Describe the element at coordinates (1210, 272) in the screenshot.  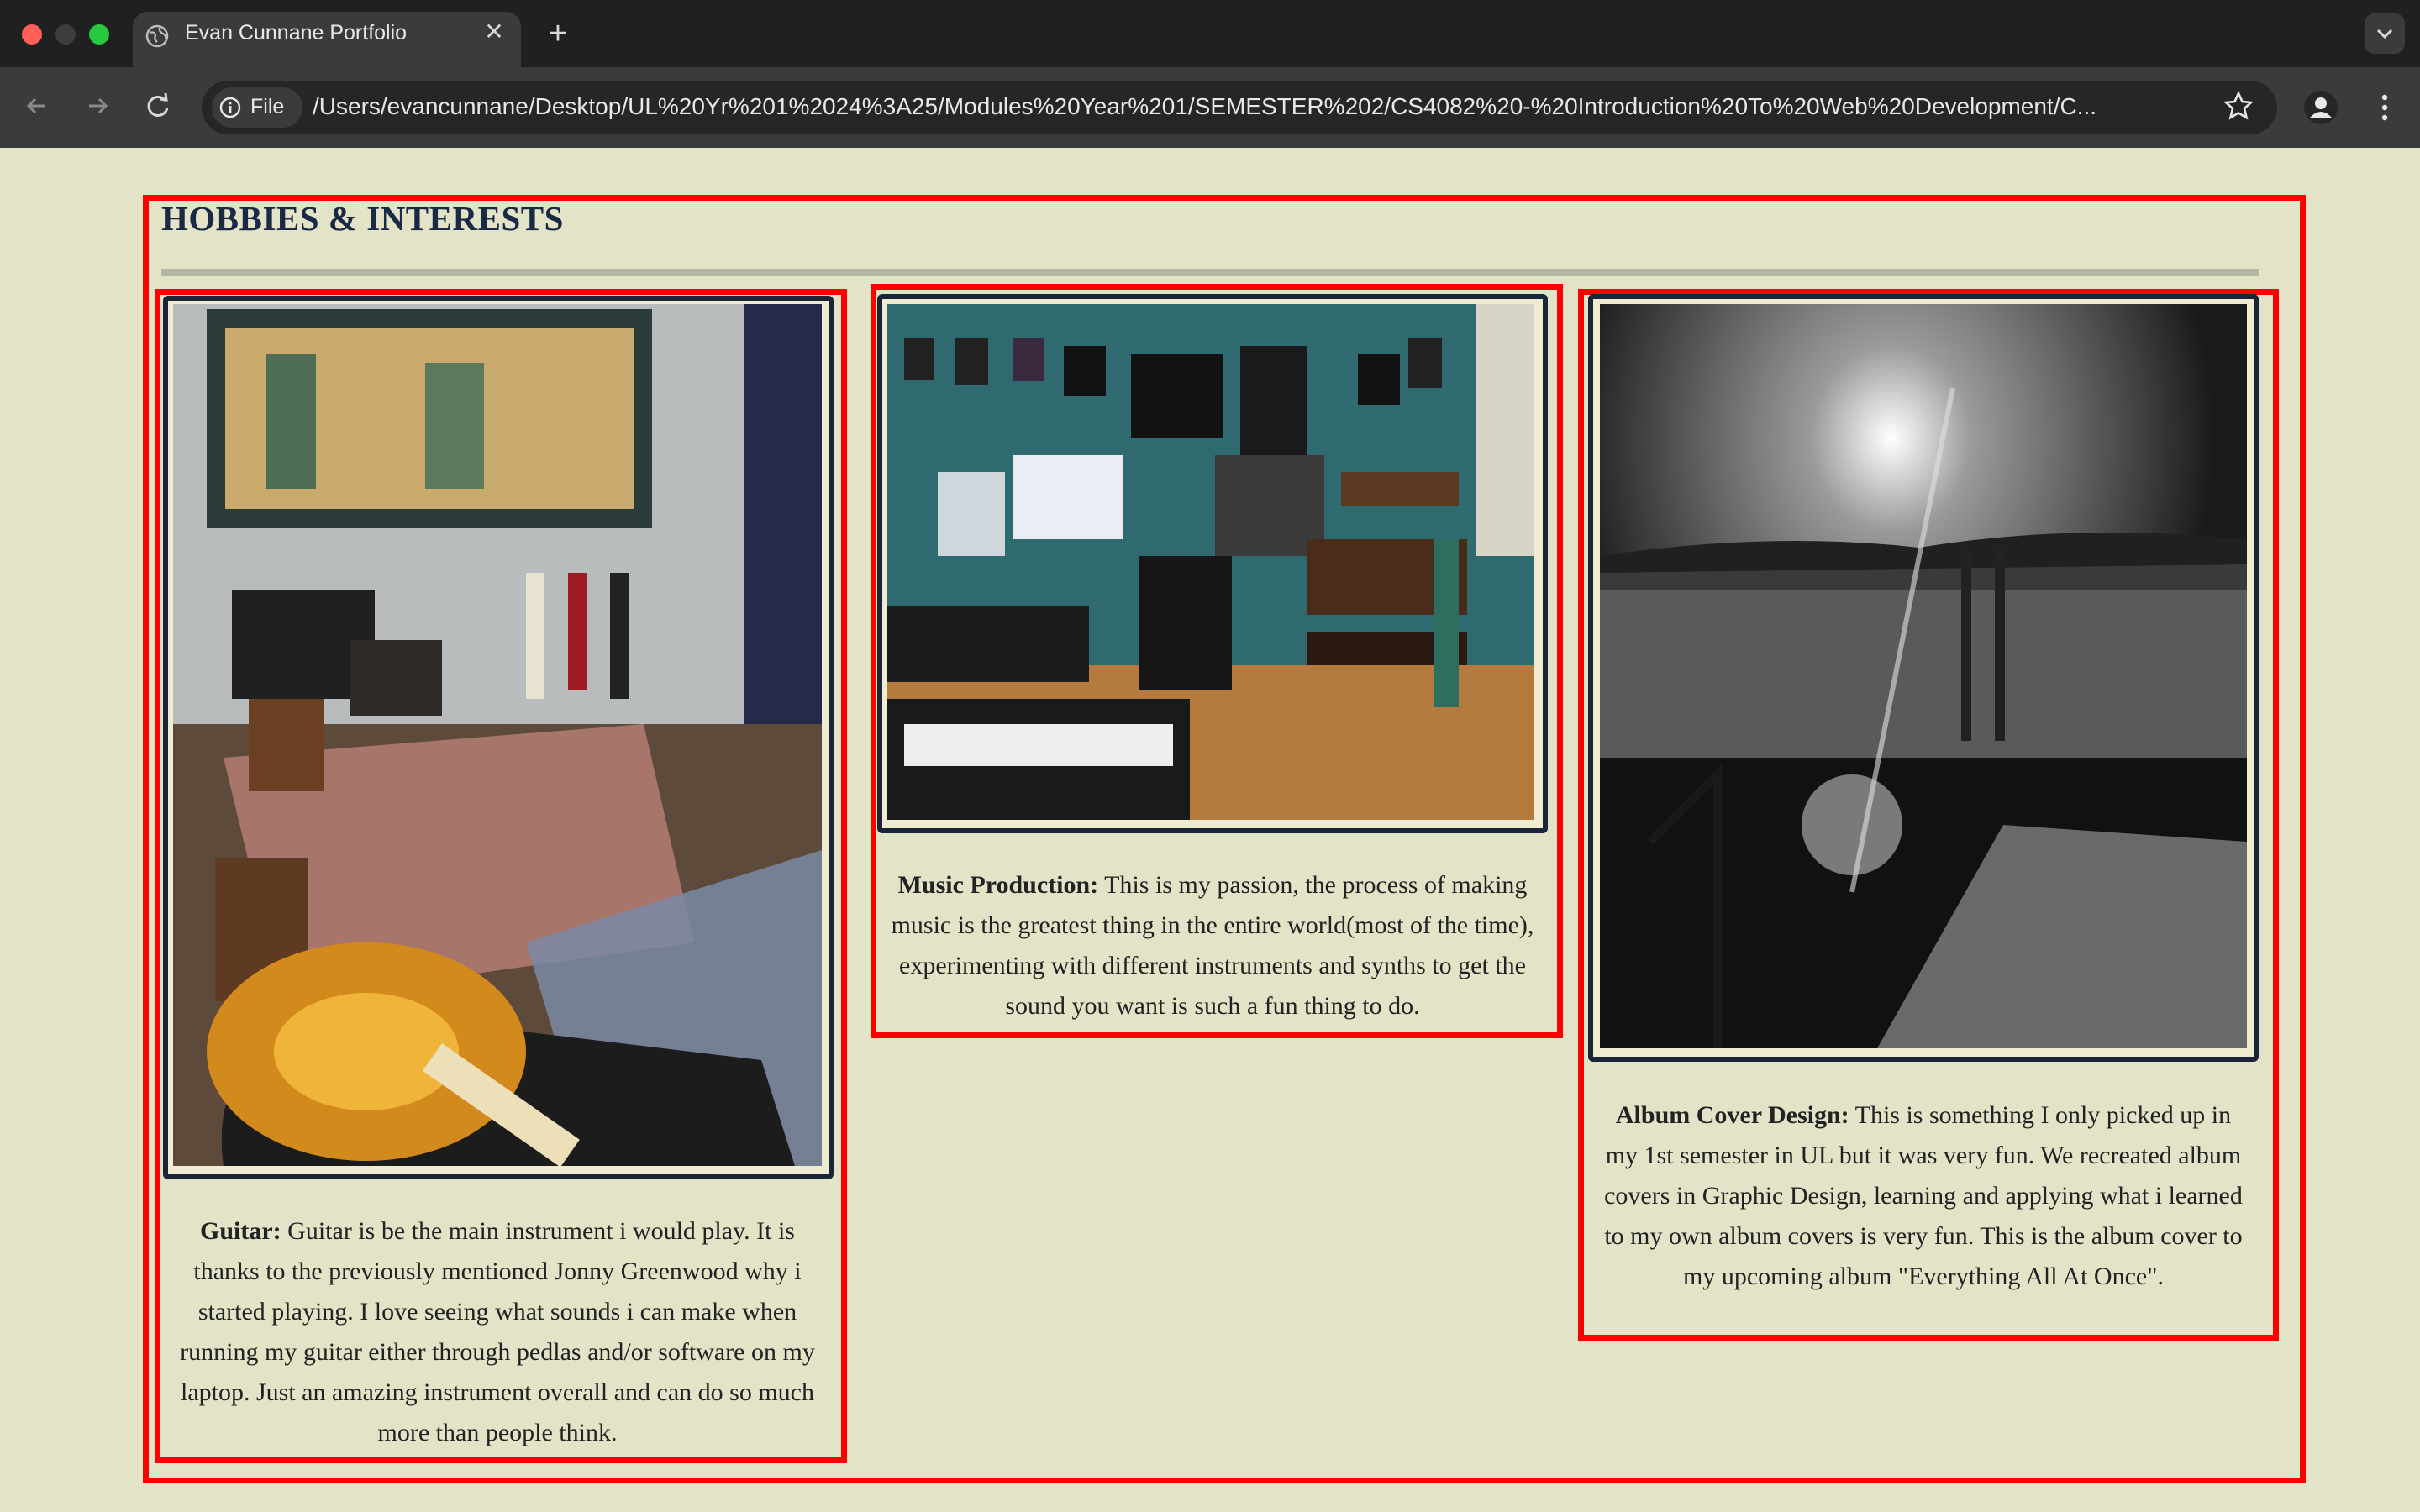
I see `section-divider` at that location.